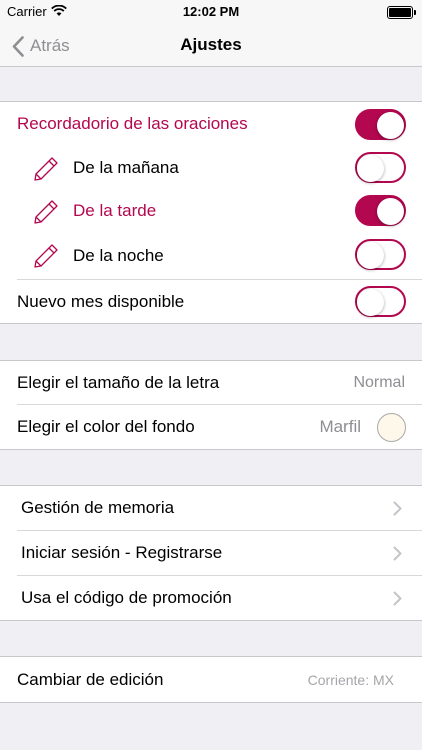 The height and width of the screenshot is (750, 422). Describe the element at coordinates (391, 427) in the screenshot. I see `color-swatch` at that location.